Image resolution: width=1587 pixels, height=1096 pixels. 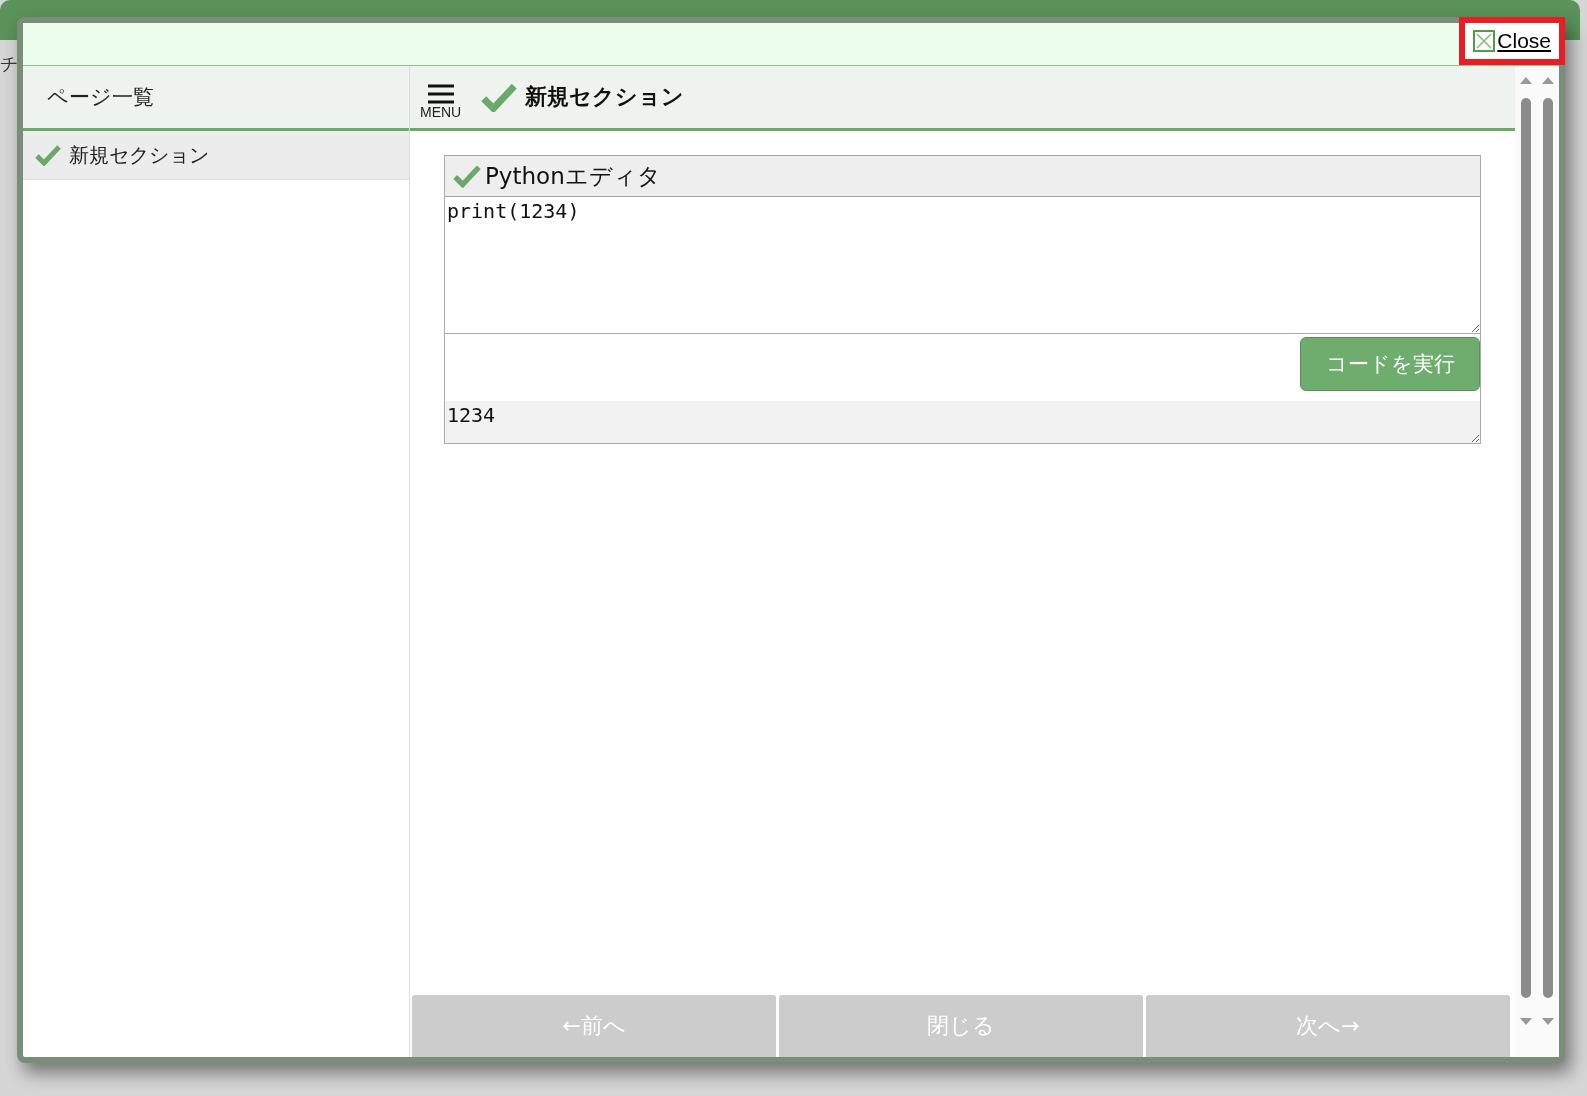 I want to click on code-input: print(1234), so click(x=962, y=265).